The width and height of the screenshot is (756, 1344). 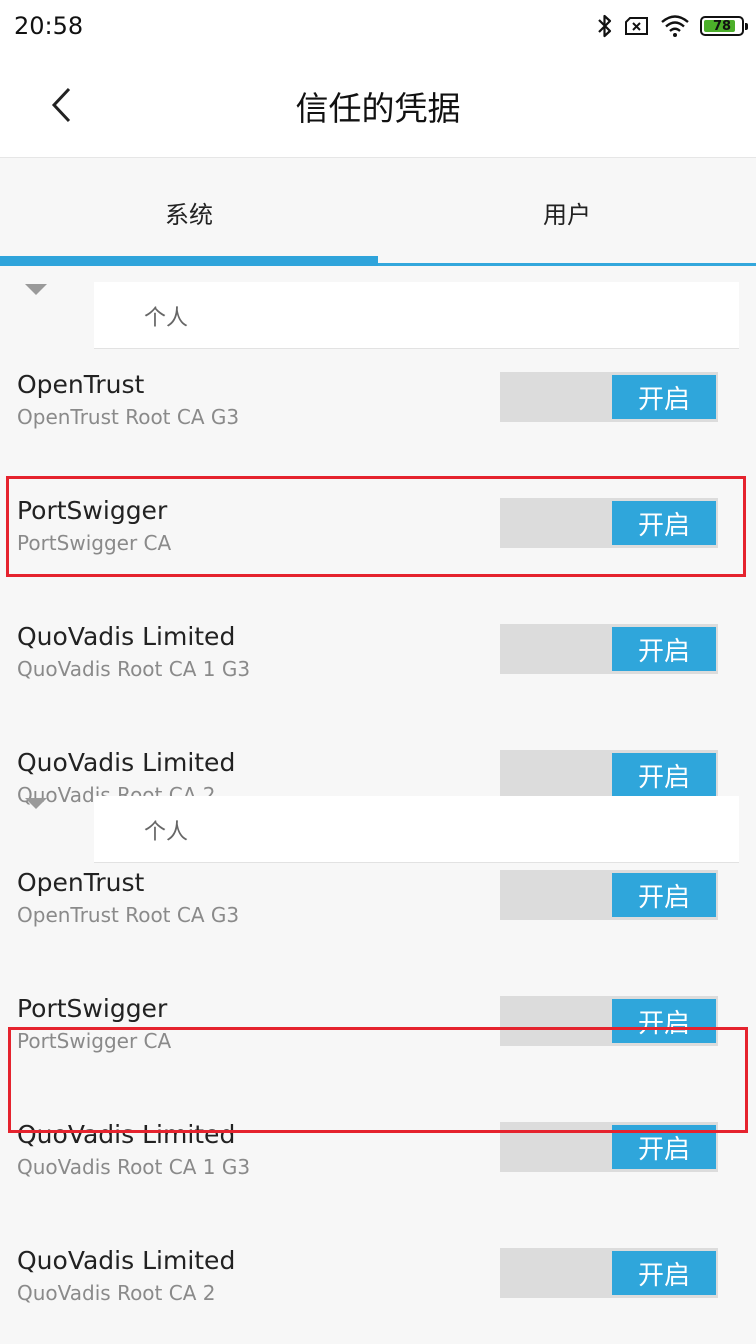 I want to click on battery-icon: 78, so click(x=724, y=26).